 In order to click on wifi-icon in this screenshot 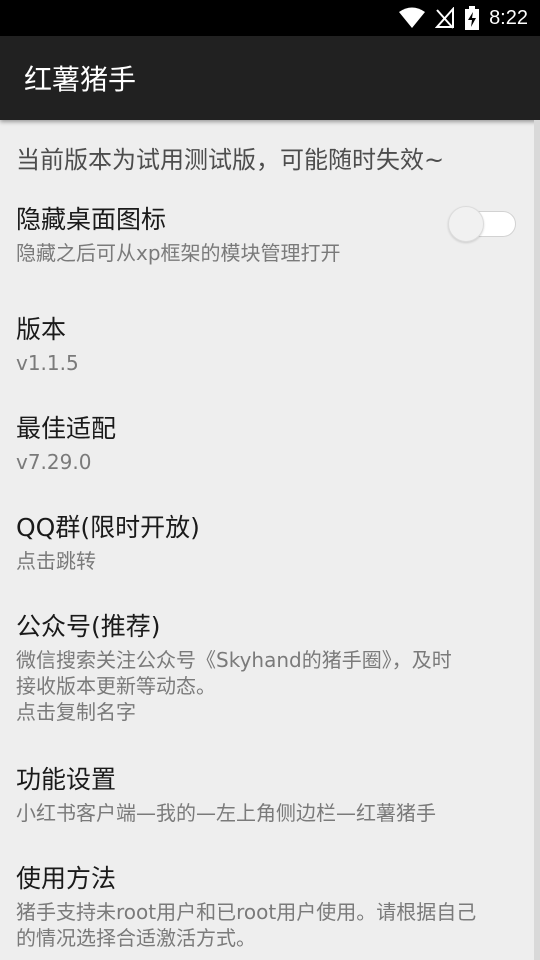, I will do `click(412, 18)`.